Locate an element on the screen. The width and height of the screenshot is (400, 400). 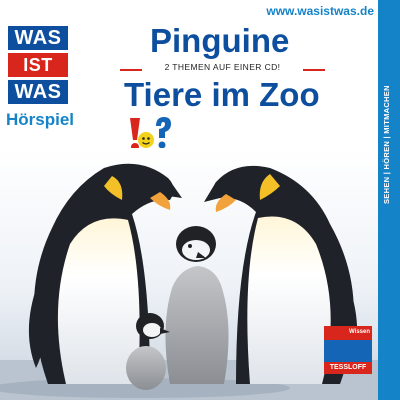
subtitle-rule-left is located at coordinates (131, 70).